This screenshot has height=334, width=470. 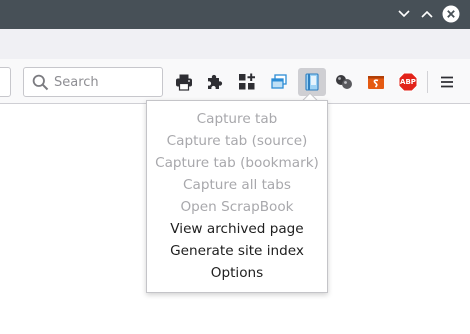 What do you see at coordinates (237, 163) in the screenshot?
I see `menu-item-capture-tab-bookmark: Capture tab (bookmark)` at bounding box center [237, 163].